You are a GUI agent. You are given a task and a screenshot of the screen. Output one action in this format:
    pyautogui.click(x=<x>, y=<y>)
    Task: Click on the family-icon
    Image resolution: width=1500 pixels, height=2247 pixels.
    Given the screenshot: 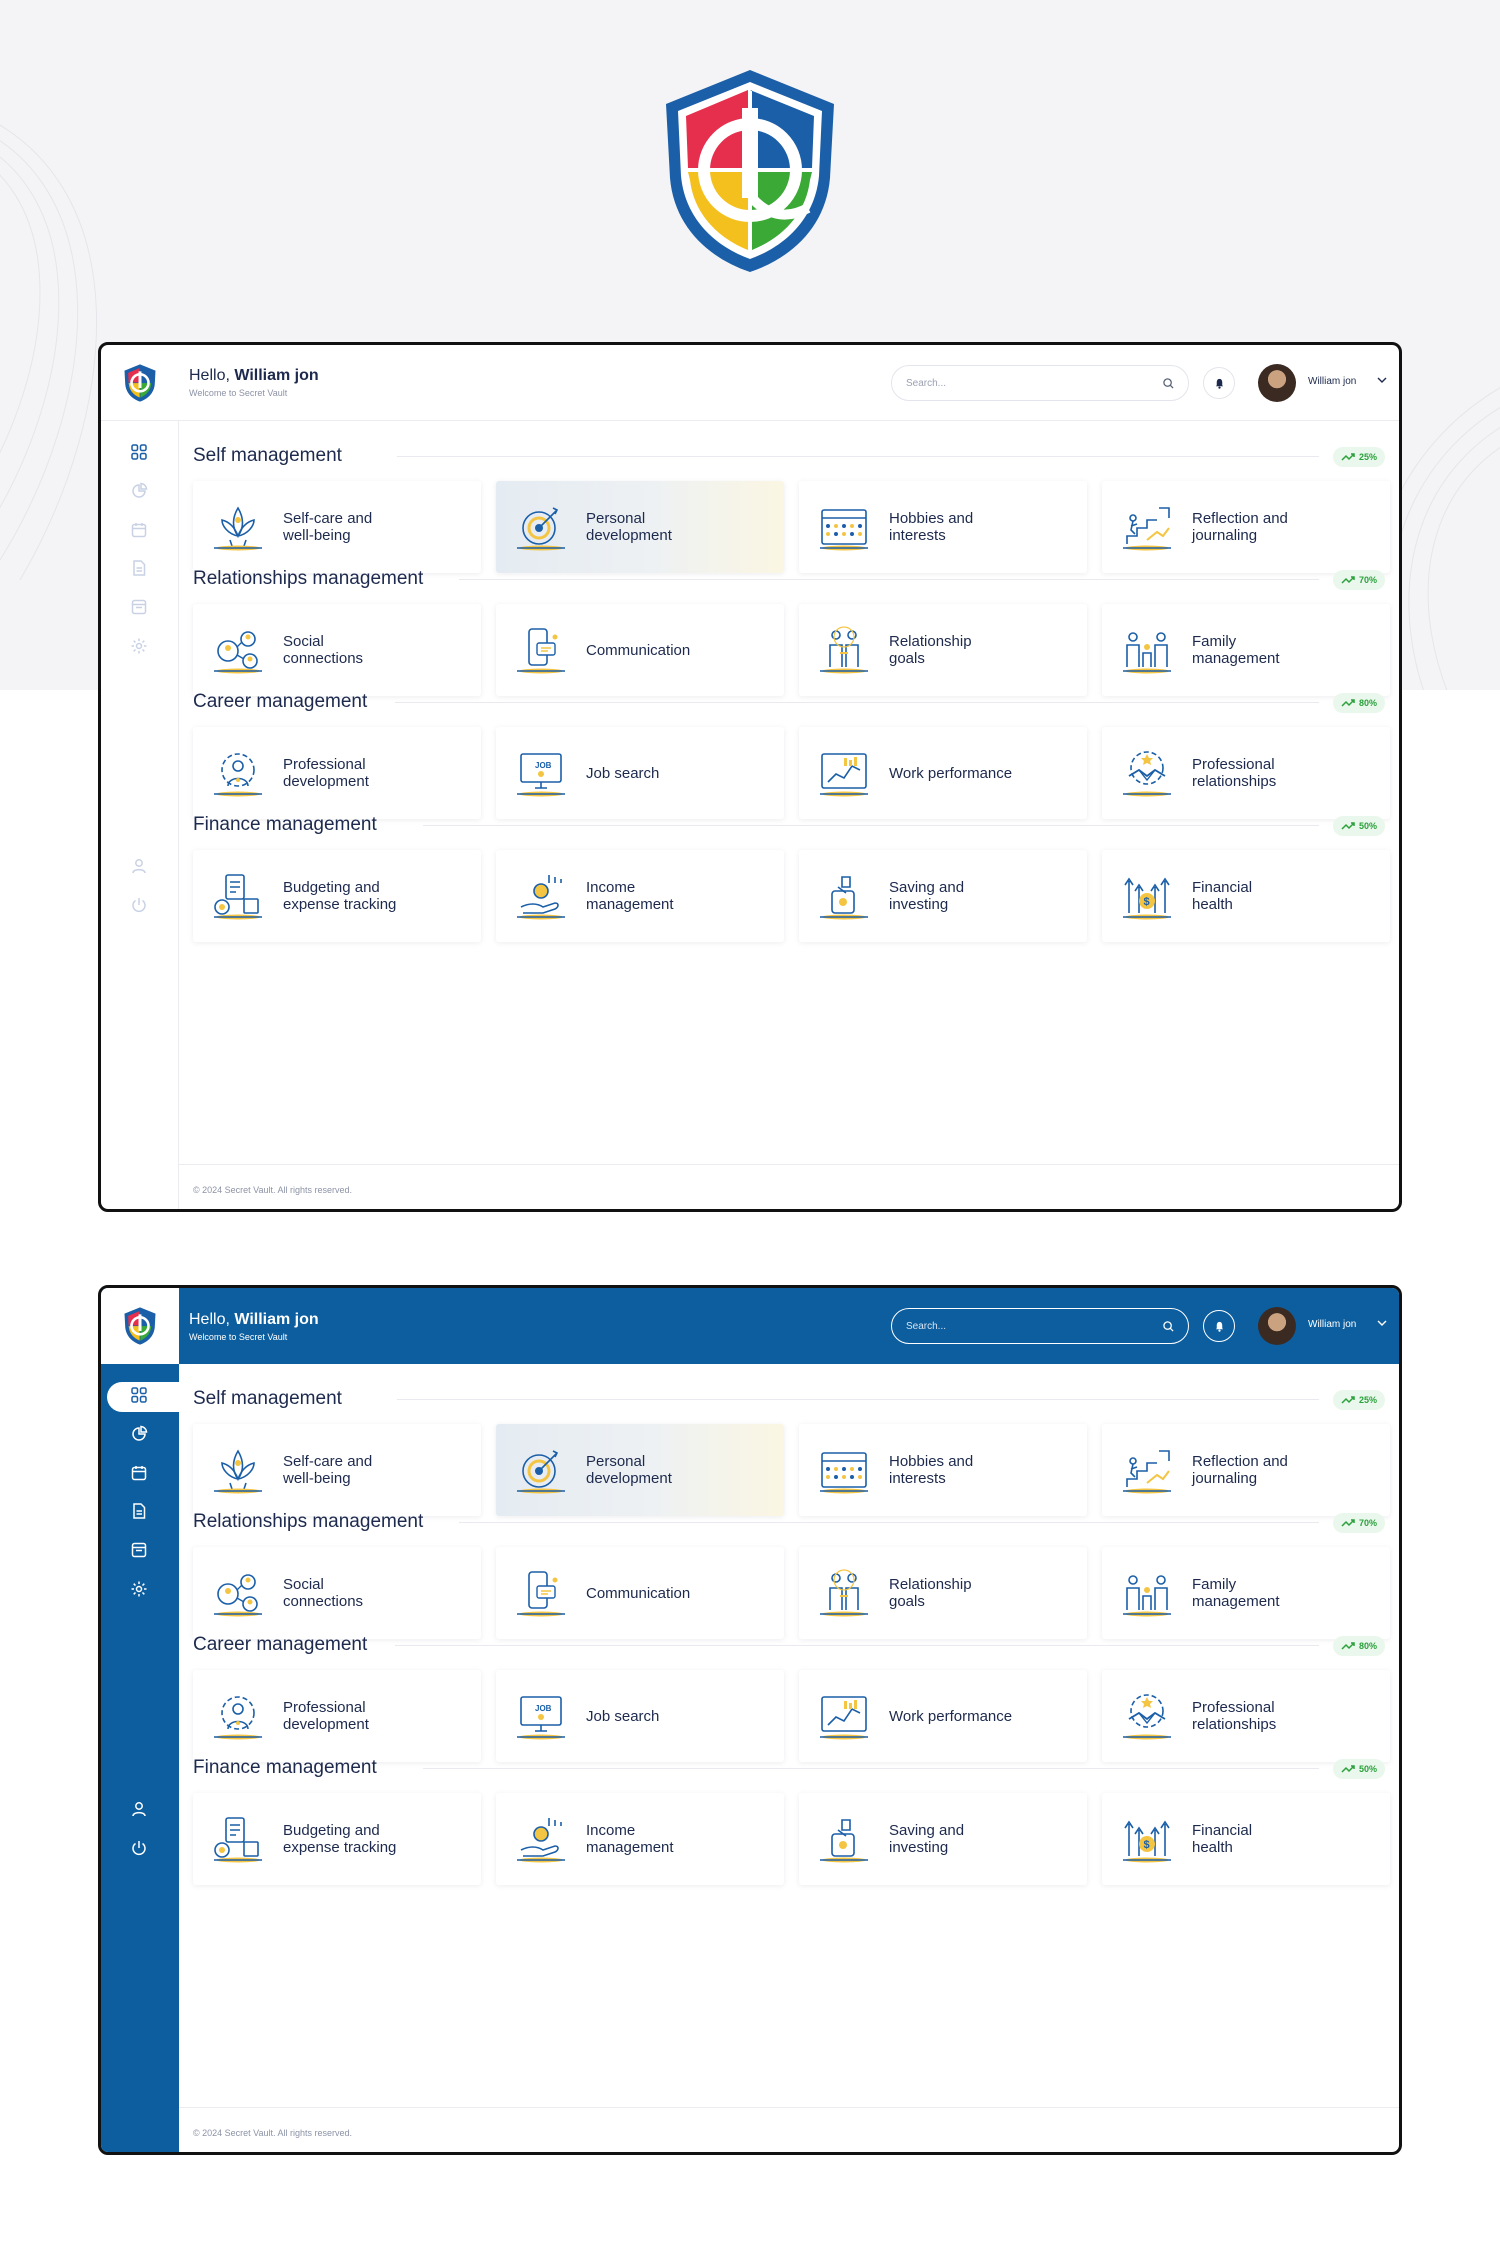 What is the action you would take?
    pyautogui.click(x=1147, y=1593)
    